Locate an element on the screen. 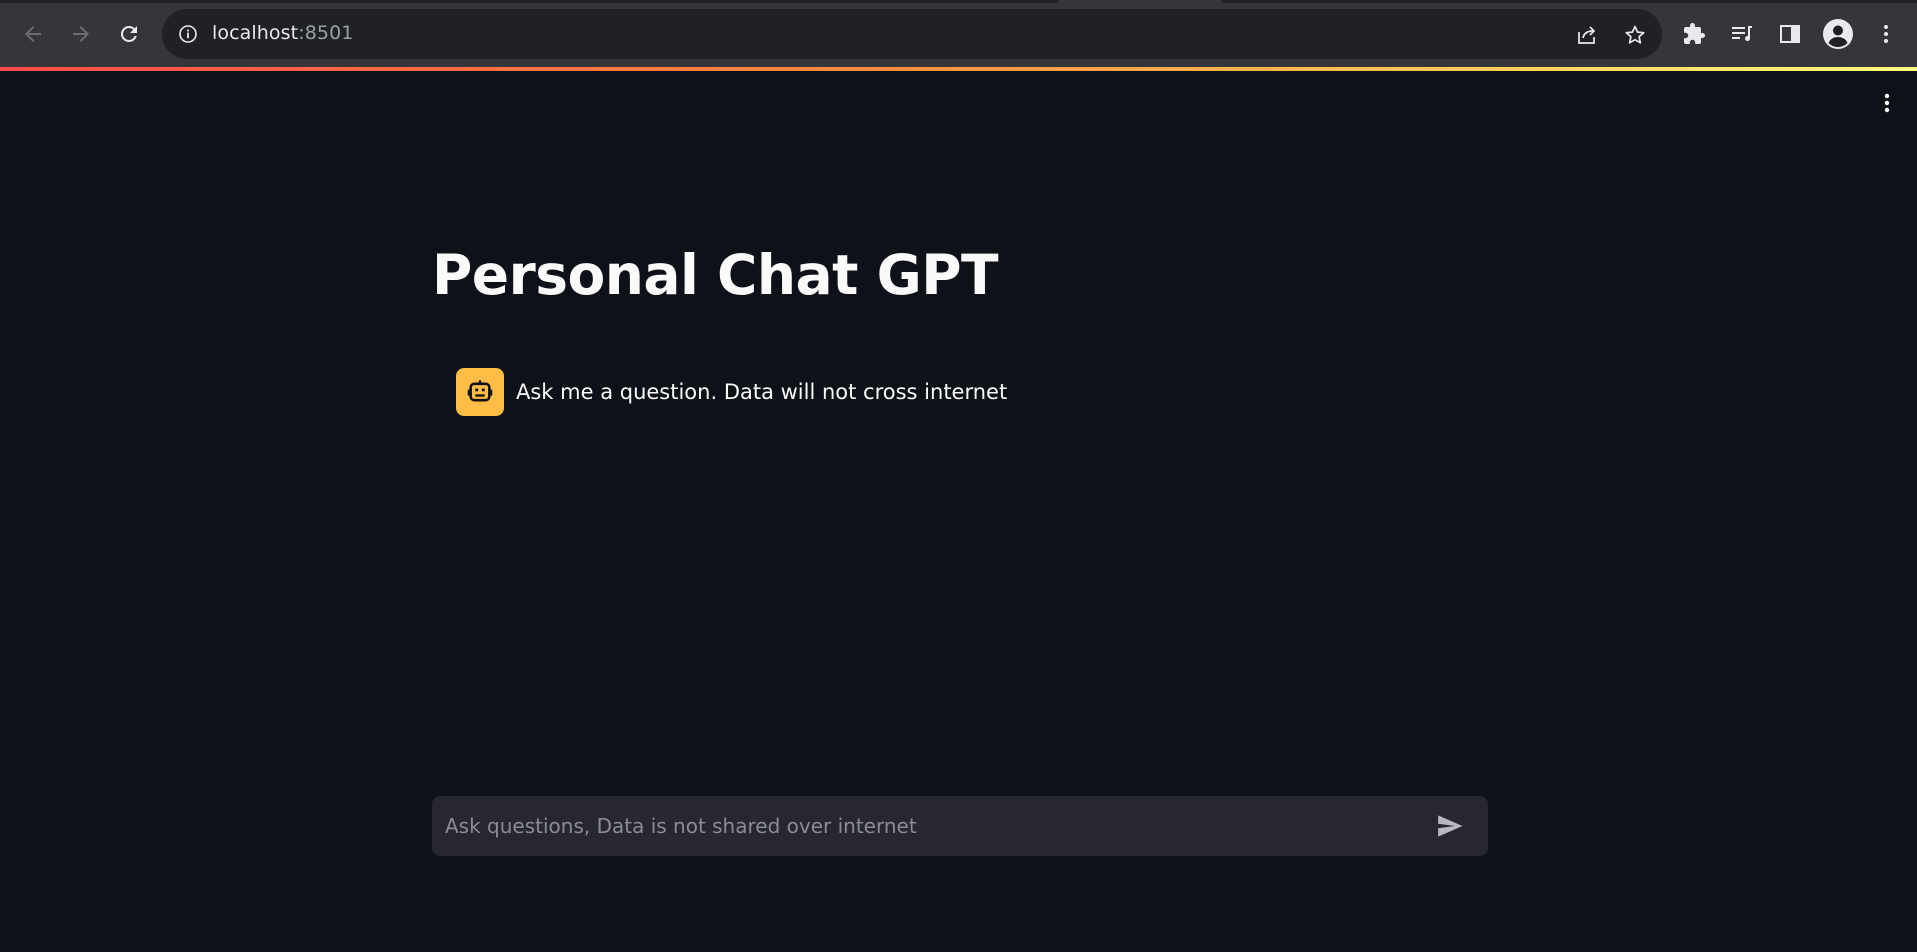  chat-input is located at coordinates (922, 826).